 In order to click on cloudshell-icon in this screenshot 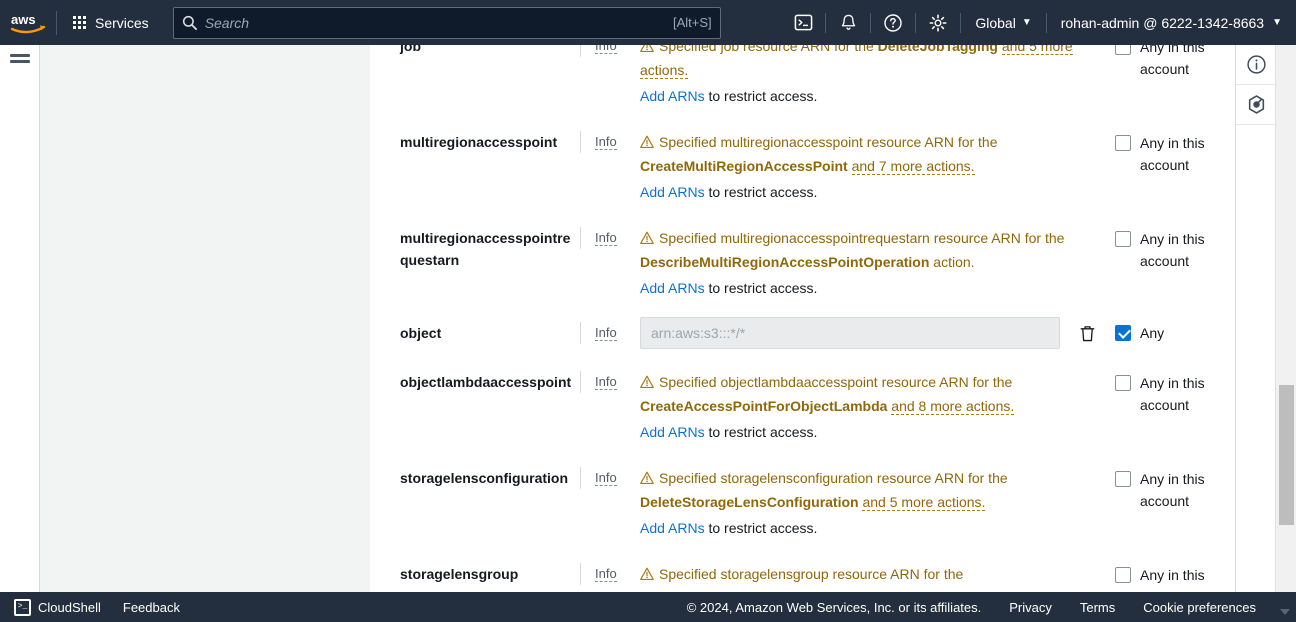, I will do `click(803, 22)`.